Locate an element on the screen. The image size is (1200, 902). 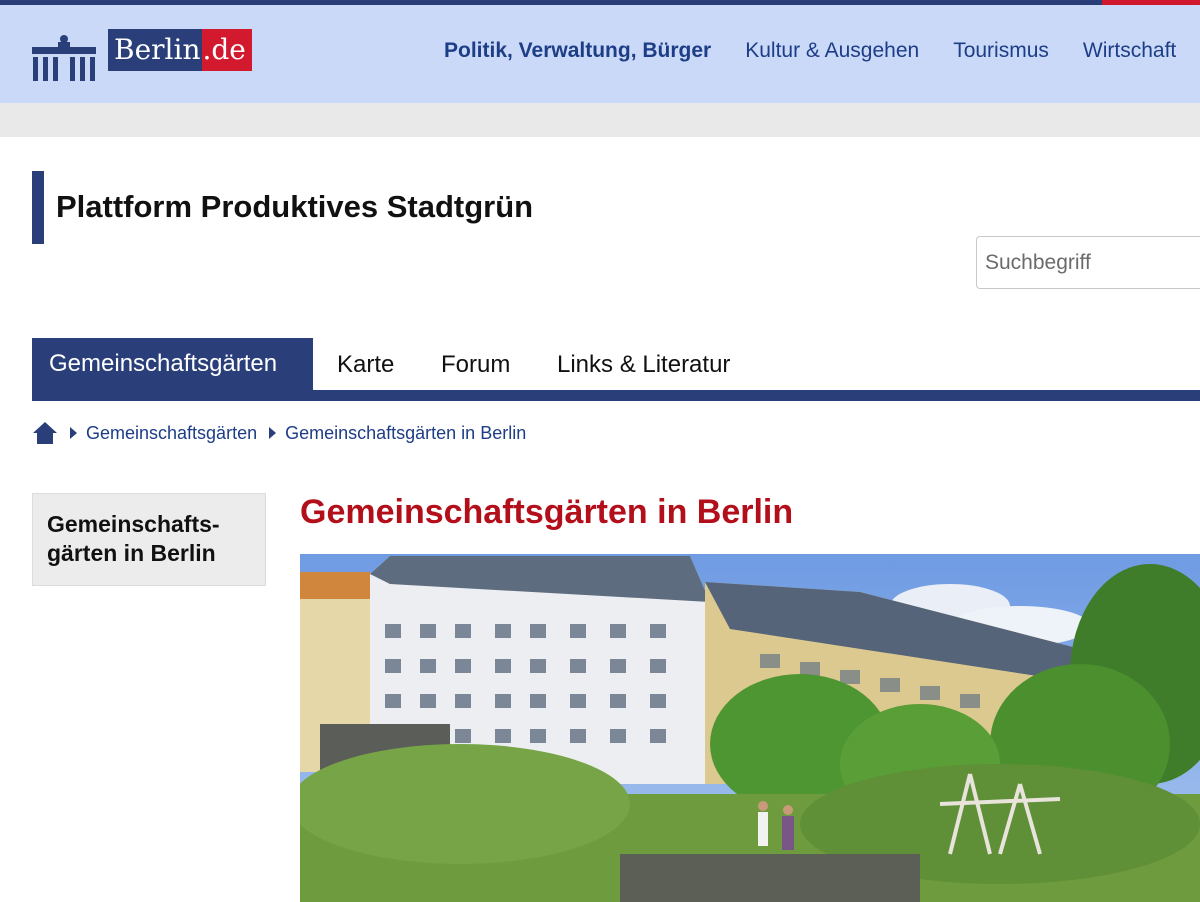
search-input is located at coordinates (1088, 262).